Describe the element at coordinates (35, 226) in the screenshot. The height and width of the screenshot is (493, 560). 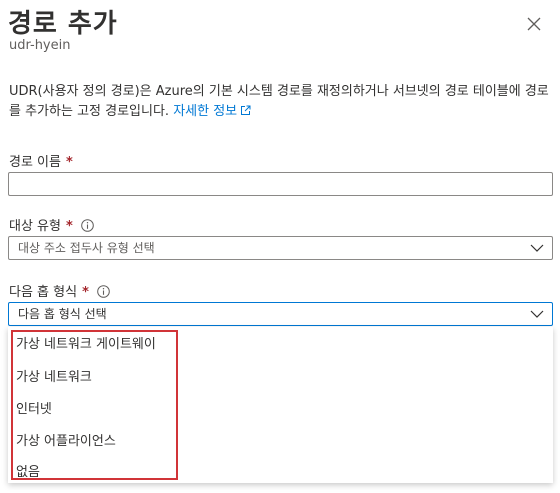
I see `destination-type-label-text: 대상 유형` at that location.